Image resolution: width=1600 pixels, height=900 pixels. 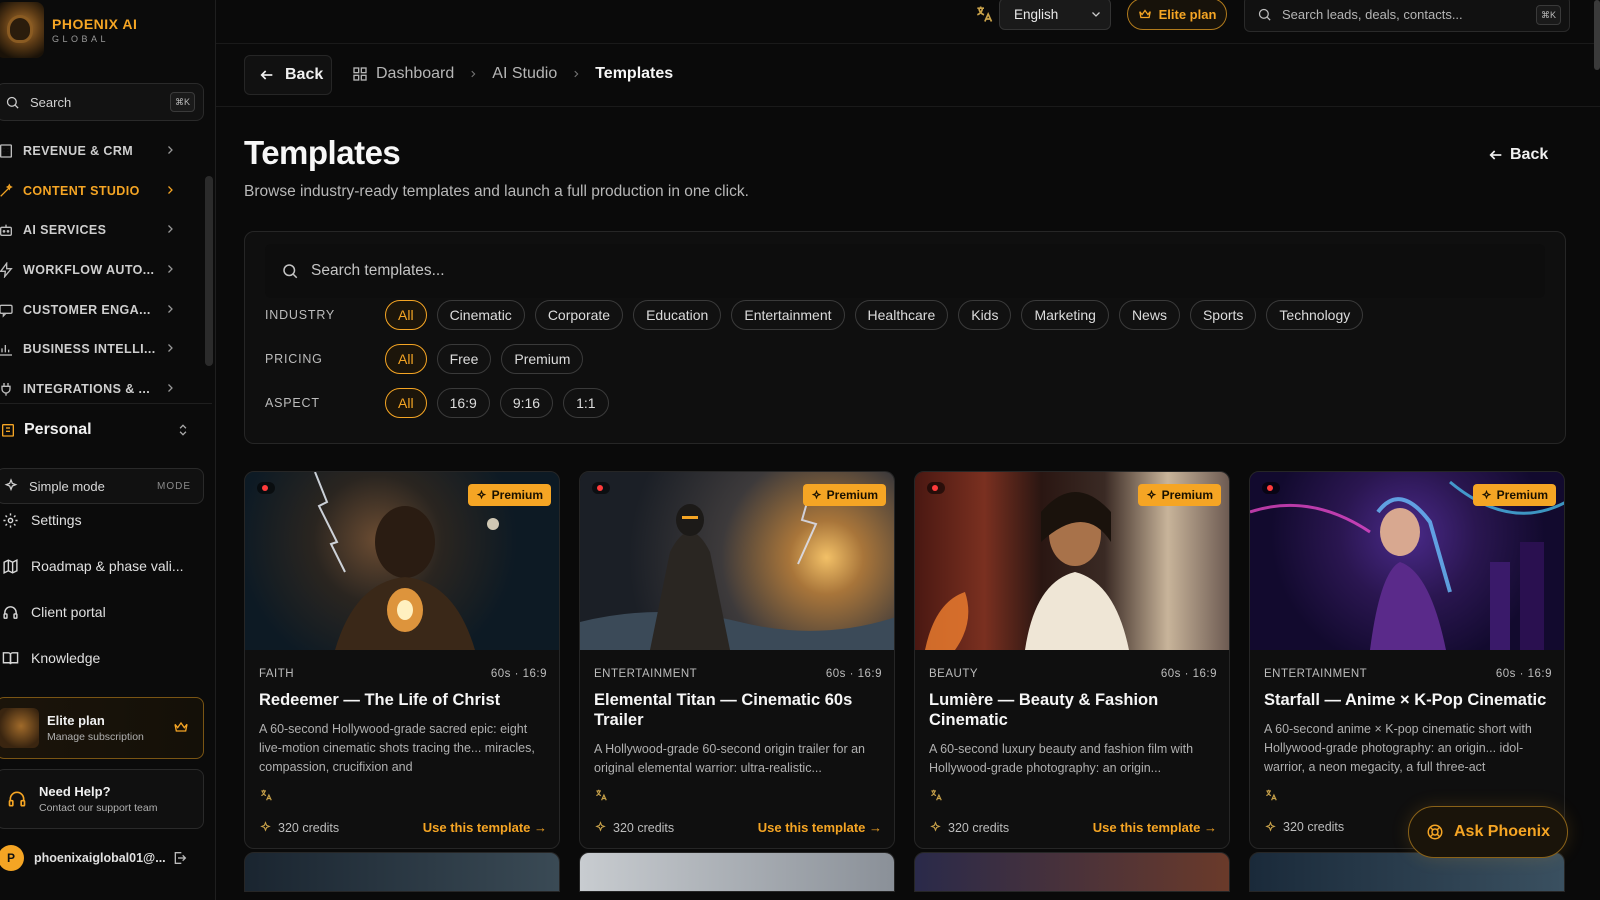 I want to click on wand-icon, so click(x=7, y=191).